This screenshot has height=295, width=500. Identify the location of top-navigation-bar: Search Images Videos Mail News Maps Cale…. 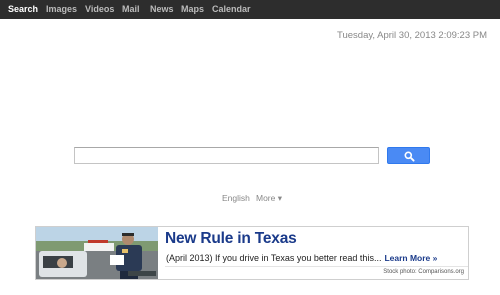
(250, 9).